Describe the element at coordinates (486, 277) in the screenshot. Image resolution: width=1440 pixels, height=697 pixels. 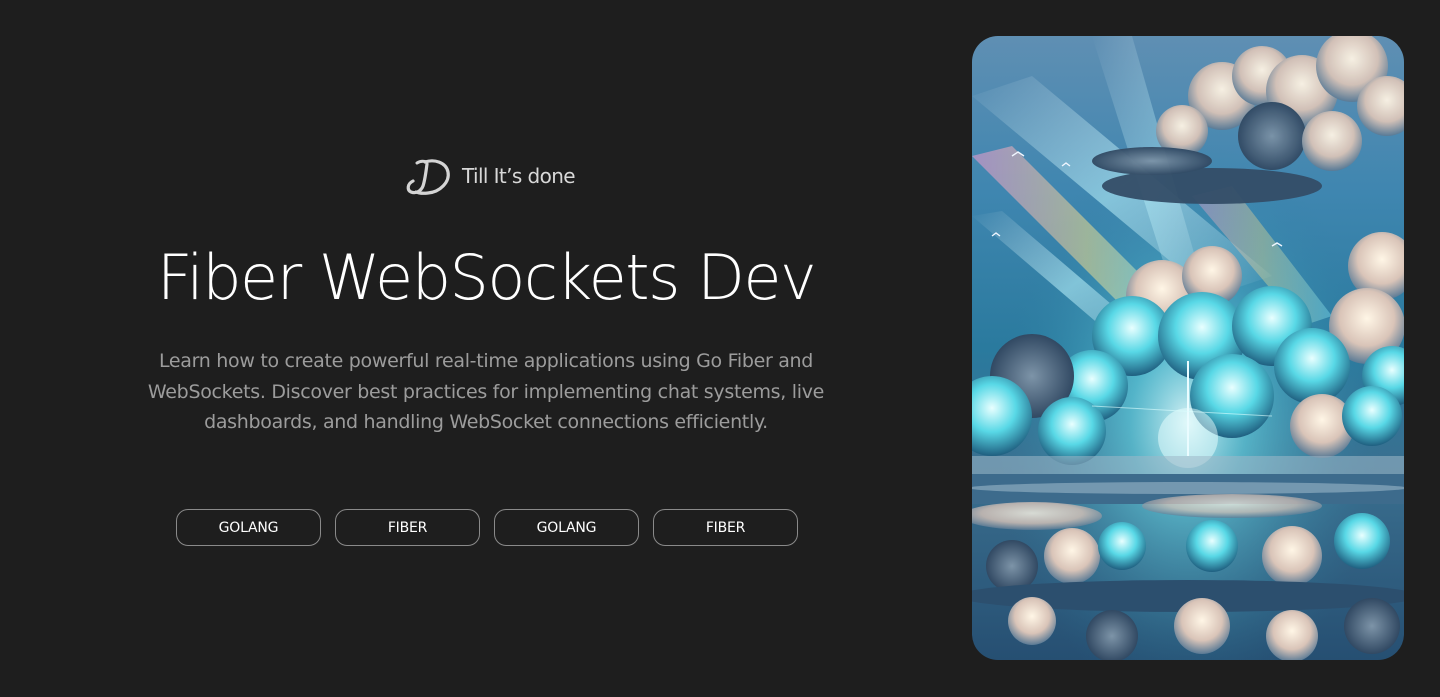
I see `page-title: Fiber WebSockets Dev` at that location.